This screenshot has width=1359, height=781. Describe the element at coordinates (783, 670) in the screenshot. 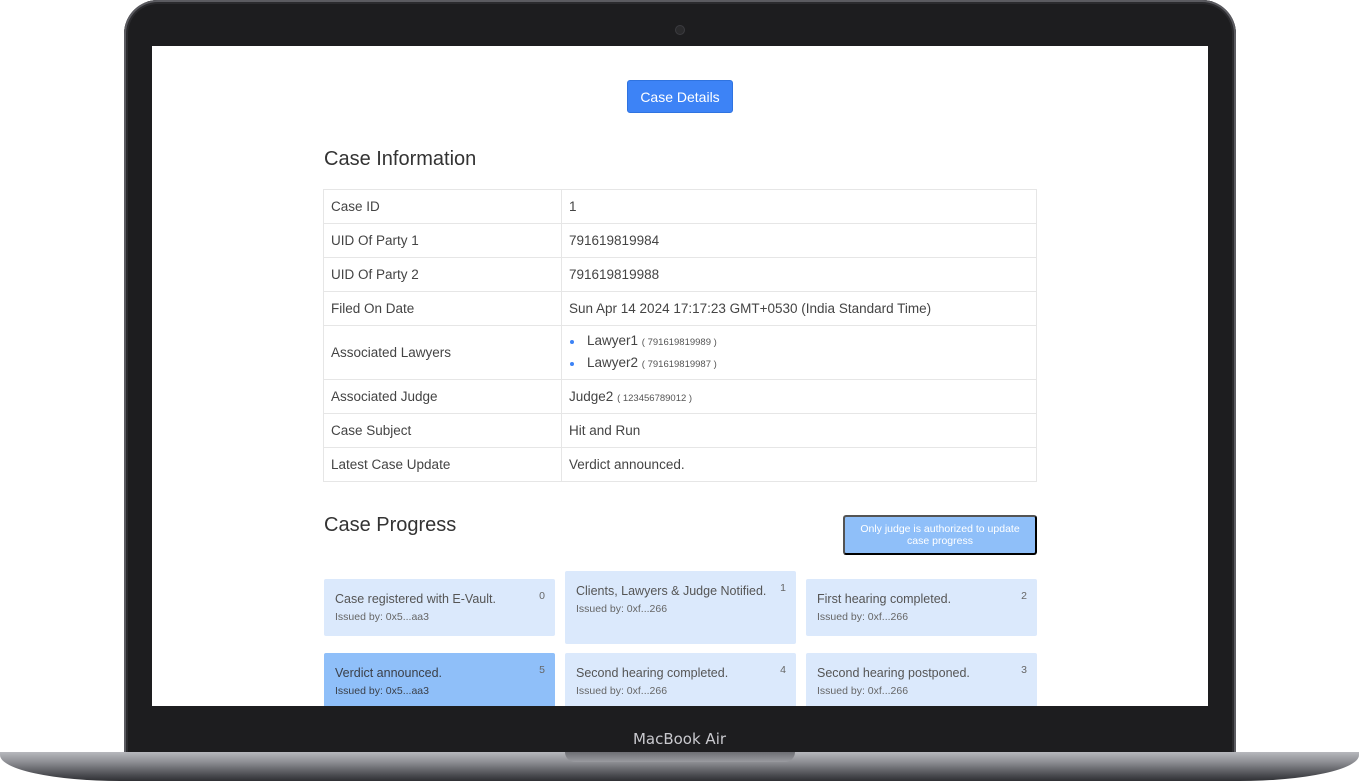

I see `progress-number: 4` at that location.